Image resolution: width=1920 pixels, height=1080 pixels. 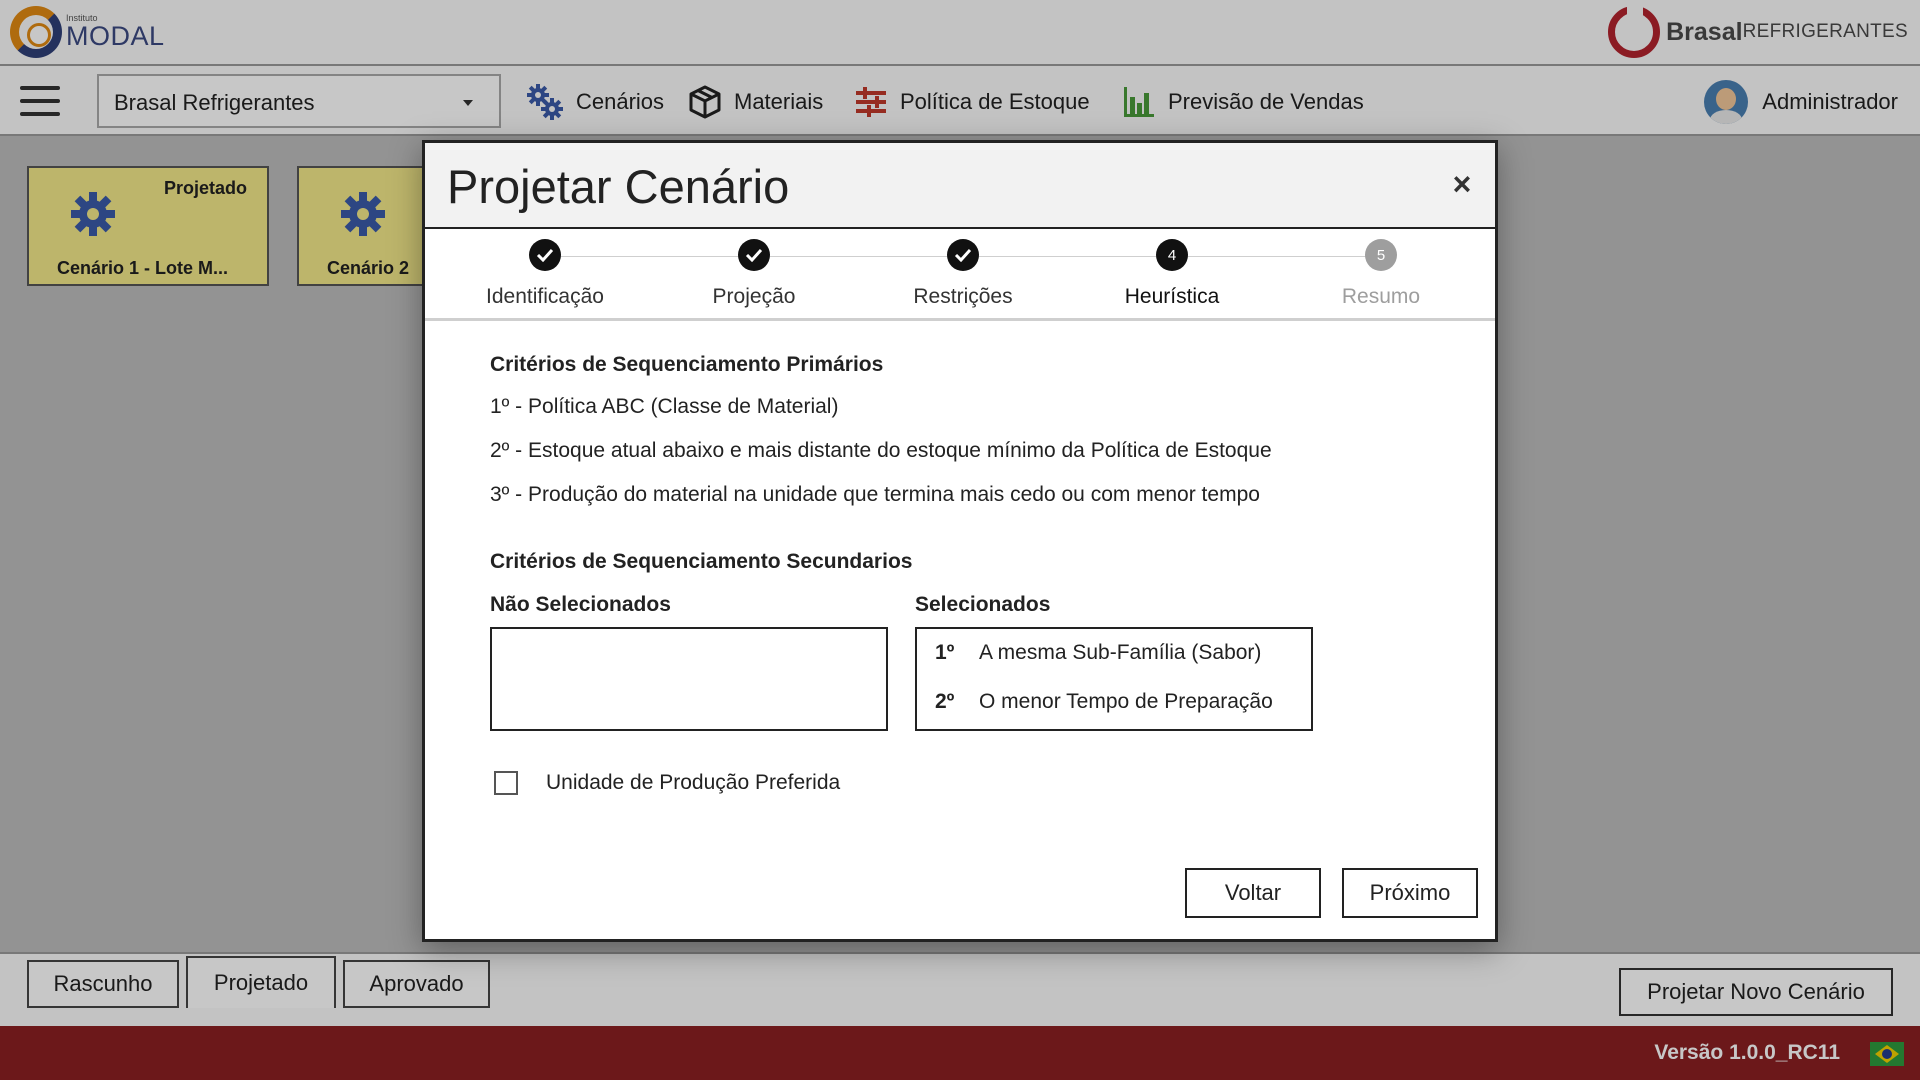 I want to click on list-item-order: 1º, so click(x=945, y=652).